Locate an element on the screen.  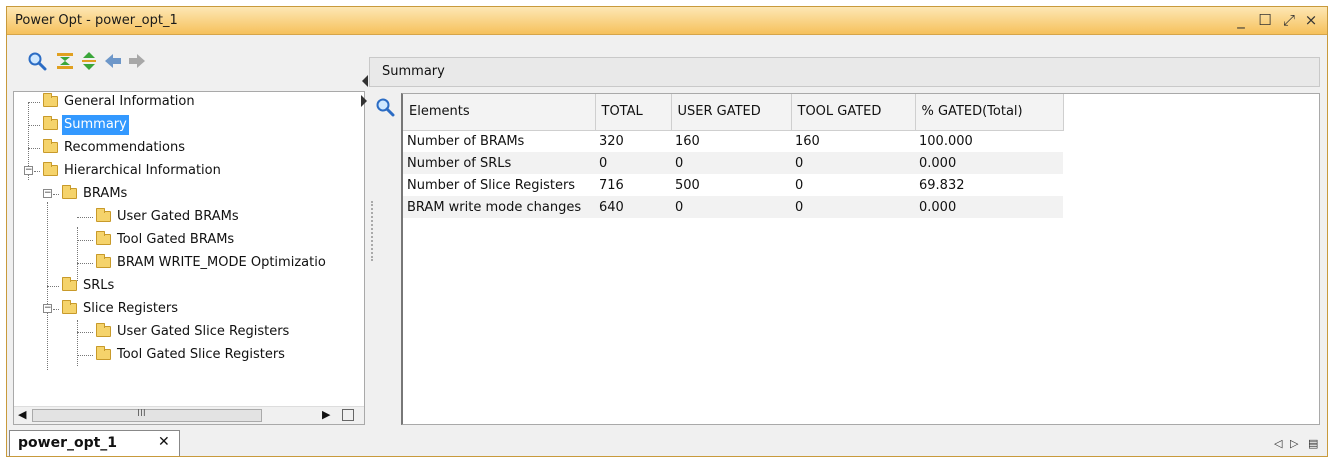
minimize-button: _ is located at coordinates (1241, 20).